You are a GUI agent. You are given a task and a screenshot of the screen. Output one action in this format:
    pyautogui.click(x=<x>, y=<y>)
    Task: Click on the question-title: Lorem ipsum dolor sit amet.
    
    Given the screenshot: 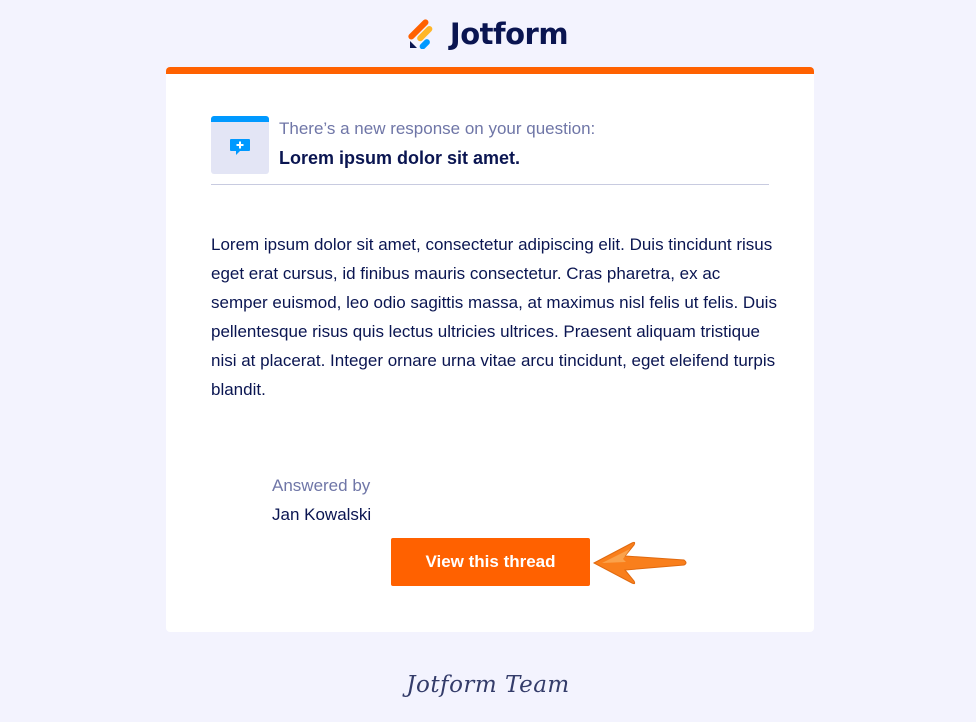 What is the action you would take?
    pyautogui.click(x=399, y=158)
    